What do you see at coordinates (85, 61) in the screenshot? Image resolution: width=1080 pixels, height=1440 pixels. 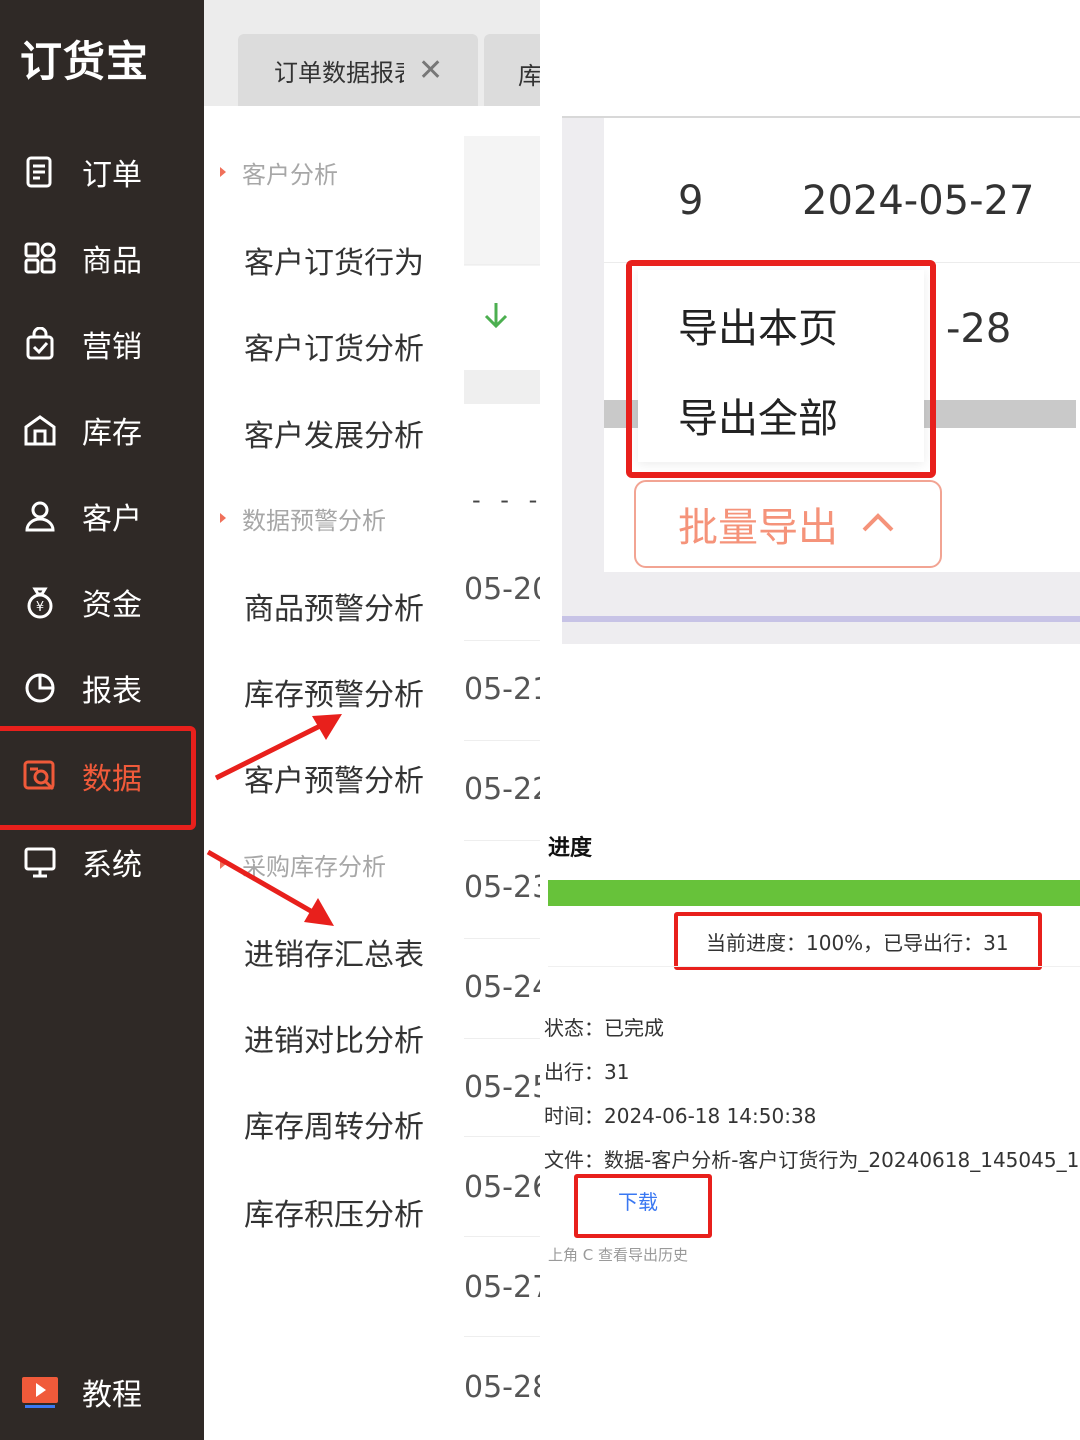 I see `app-logo: 订货宝` at bounding box center [85, 61].